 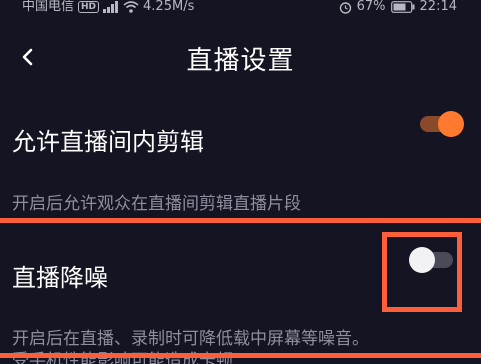 I want to click on alarm-icon, so click(x=345, y=7).